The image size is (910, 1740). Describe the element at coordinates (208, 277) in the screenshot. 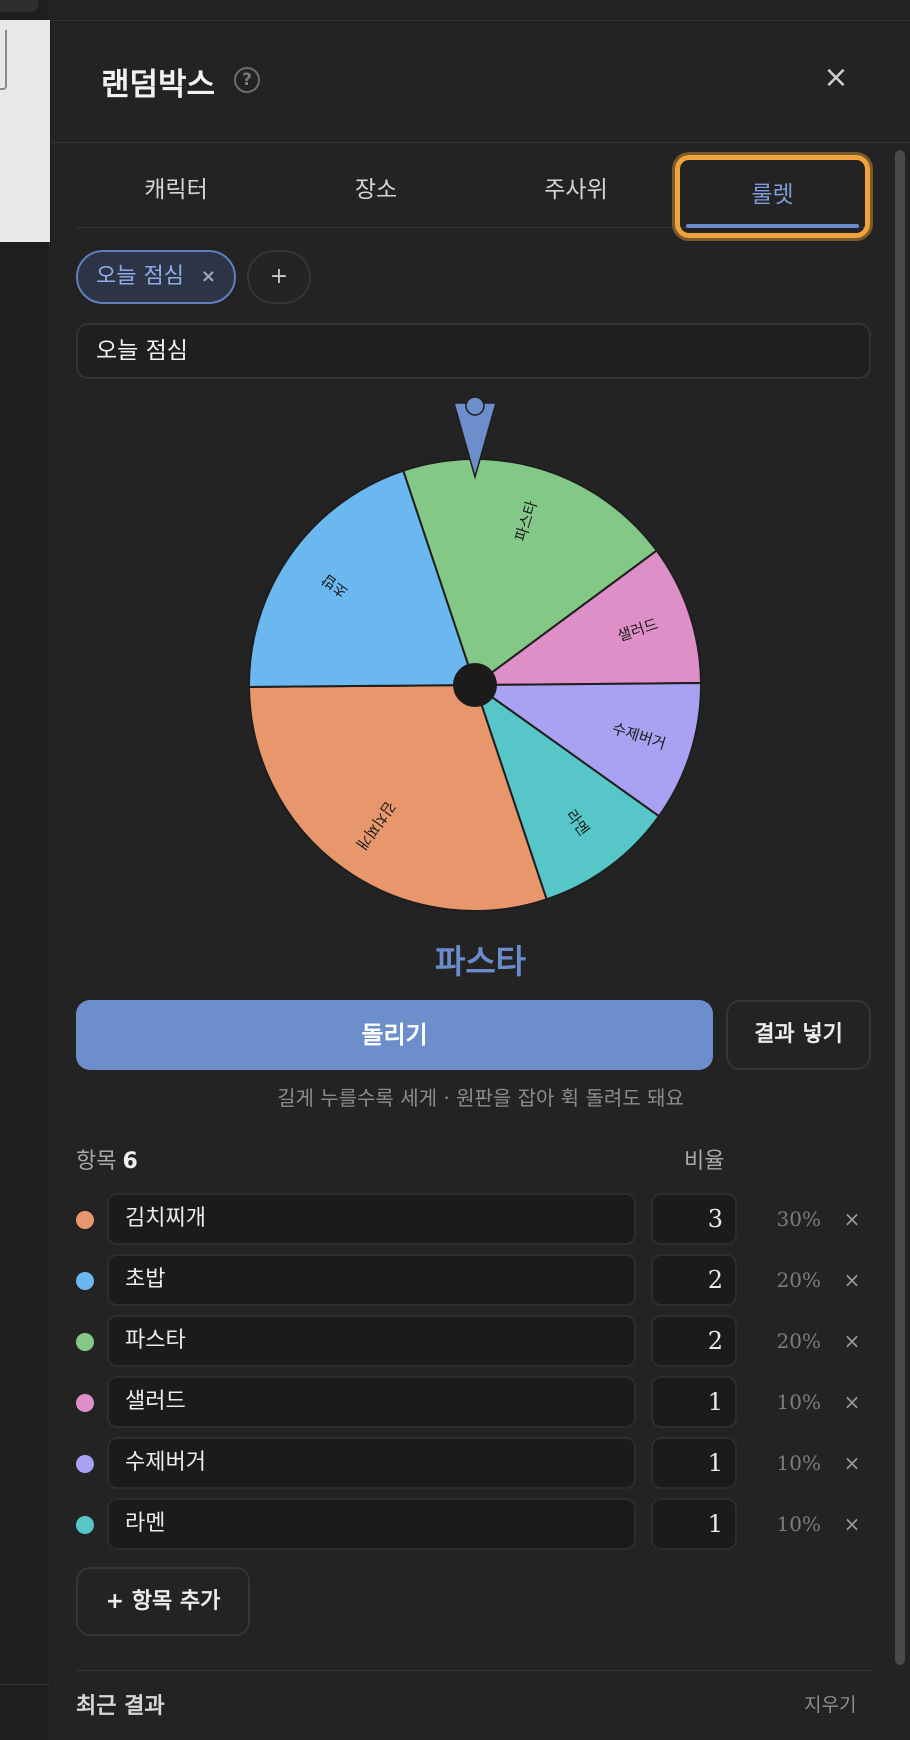

I see `chip-remove-icon: ×` at that location.